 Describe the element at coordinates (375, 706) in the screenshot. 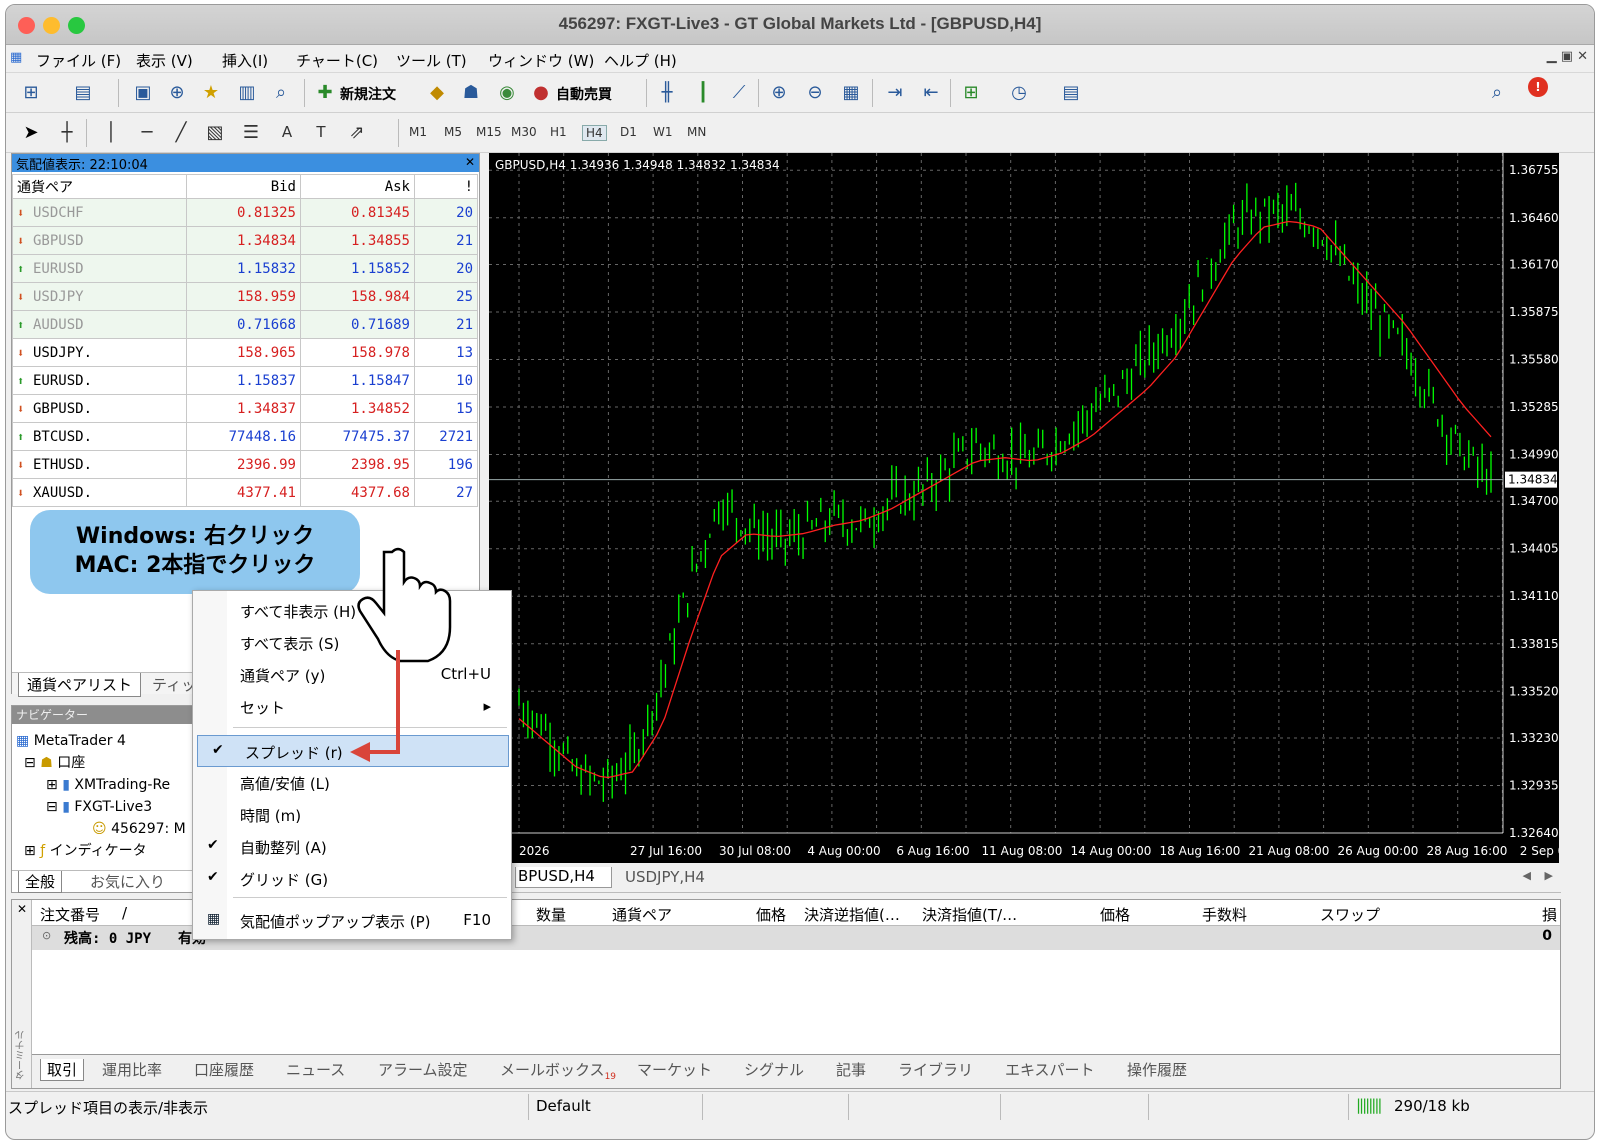

I see `red-guide-arrow` at that location.